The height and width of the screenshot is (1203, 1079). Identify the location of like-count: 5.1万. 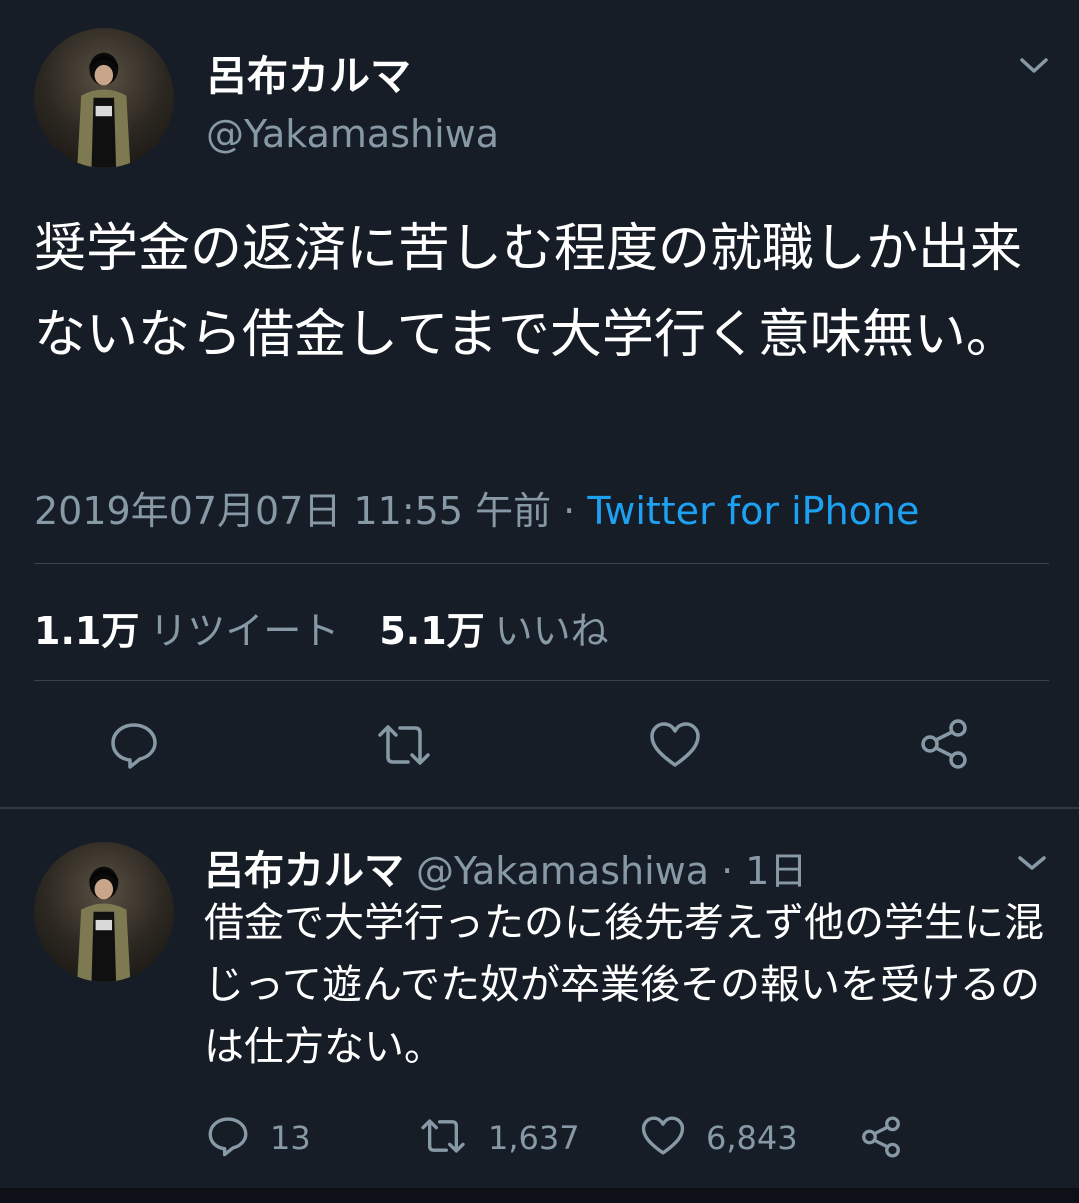
(431, 631).